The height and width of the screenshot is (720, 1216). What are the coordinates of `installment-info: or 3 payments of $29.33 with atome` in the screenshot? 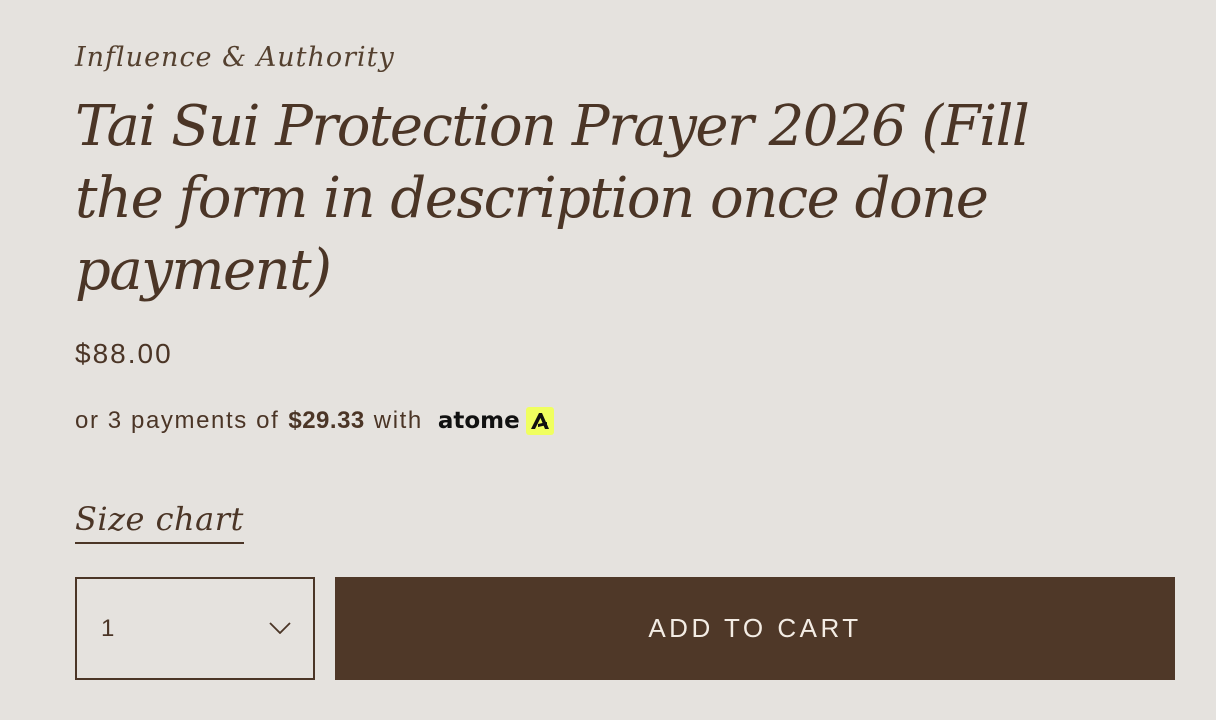 It's located at (314, 421).